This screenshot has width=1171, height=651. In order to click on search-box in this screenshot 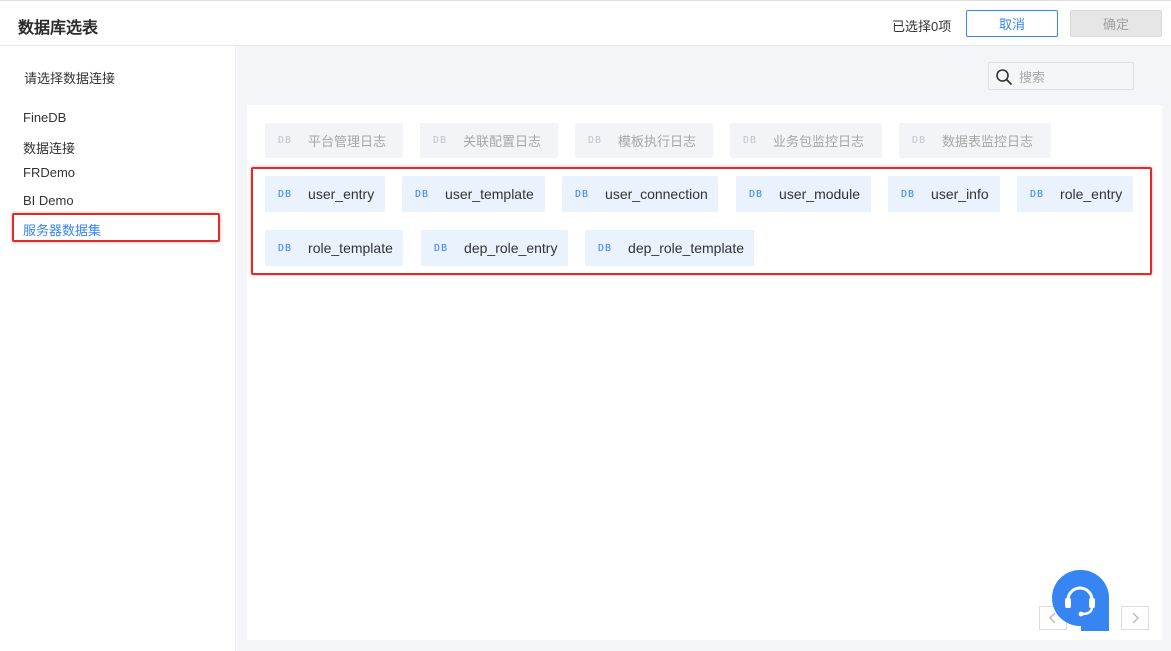, I will do `click(1061, 76)`.